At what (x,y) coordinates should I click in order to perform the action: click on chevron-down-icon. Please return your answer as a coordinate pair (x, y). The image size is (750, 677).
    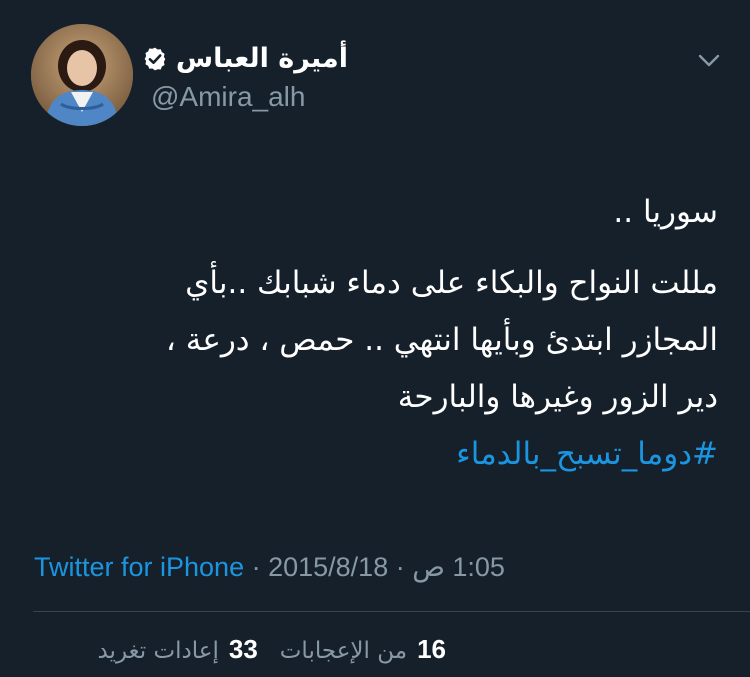
    Looking at the image, I should click on (709, 60).